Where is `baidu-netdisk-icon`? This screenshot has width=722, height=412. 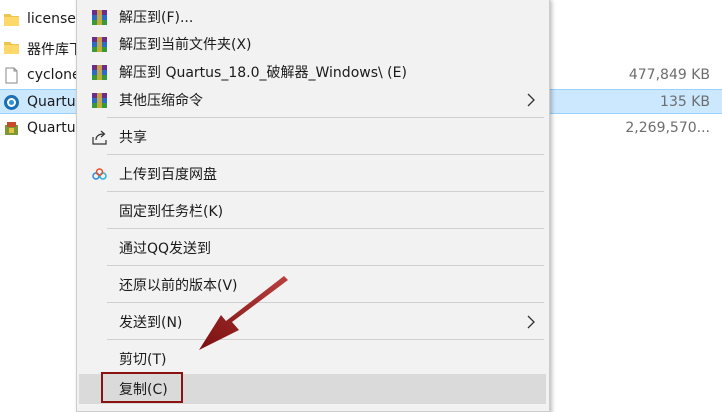
baidu-netdisk-icon is located at coordinates (99, 174).